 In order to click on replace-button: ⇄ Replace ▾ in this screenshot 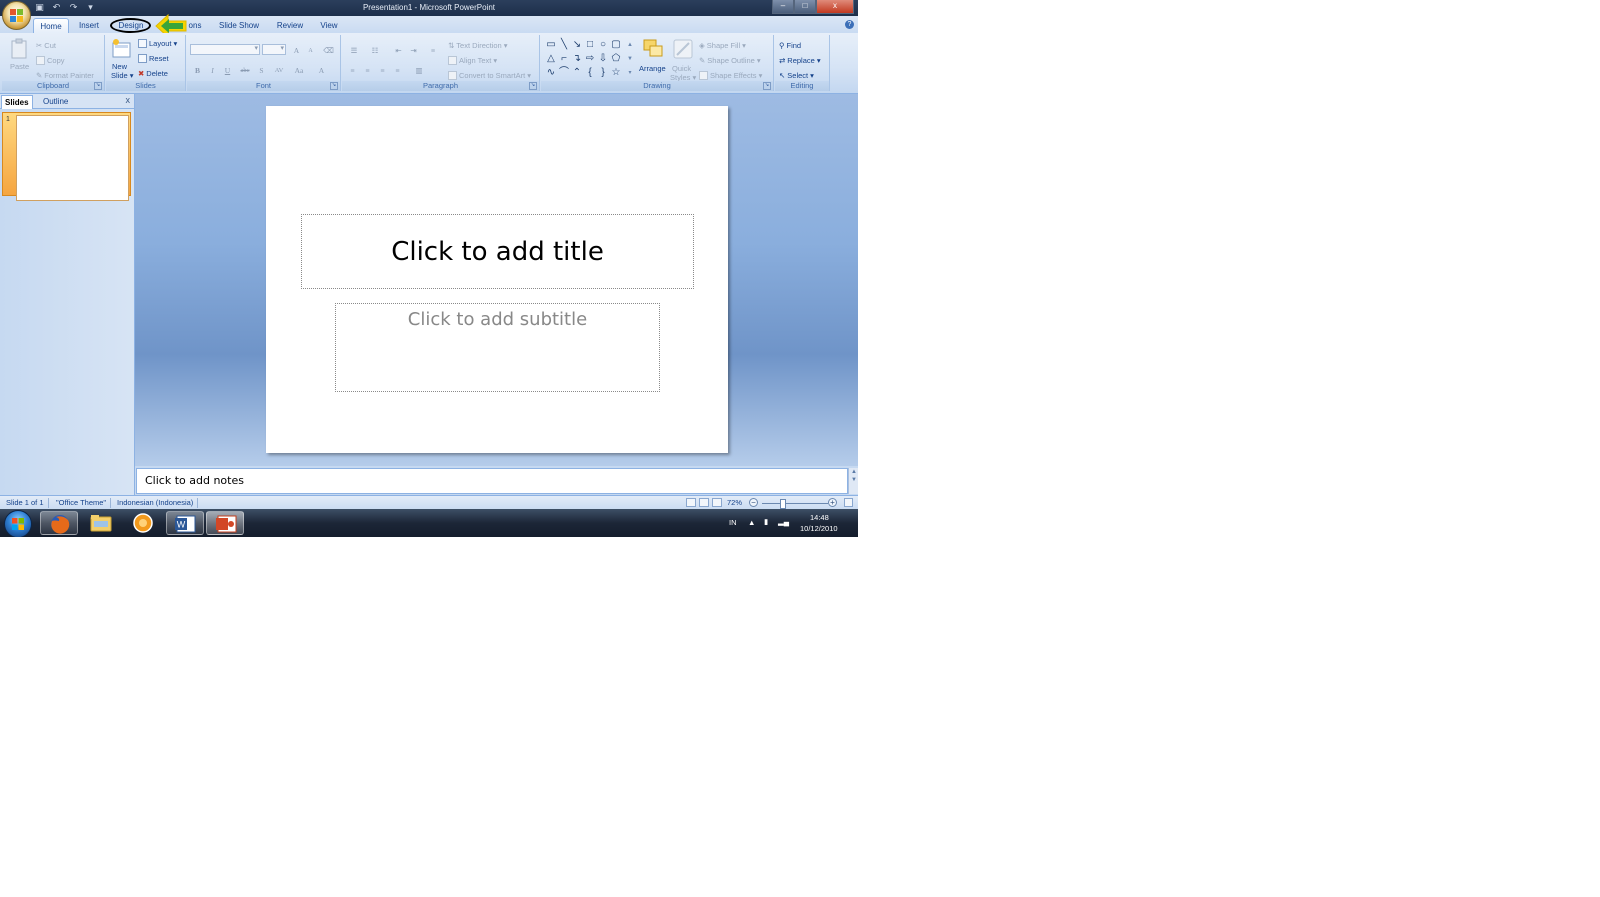, I will do `click(800, 60)`.